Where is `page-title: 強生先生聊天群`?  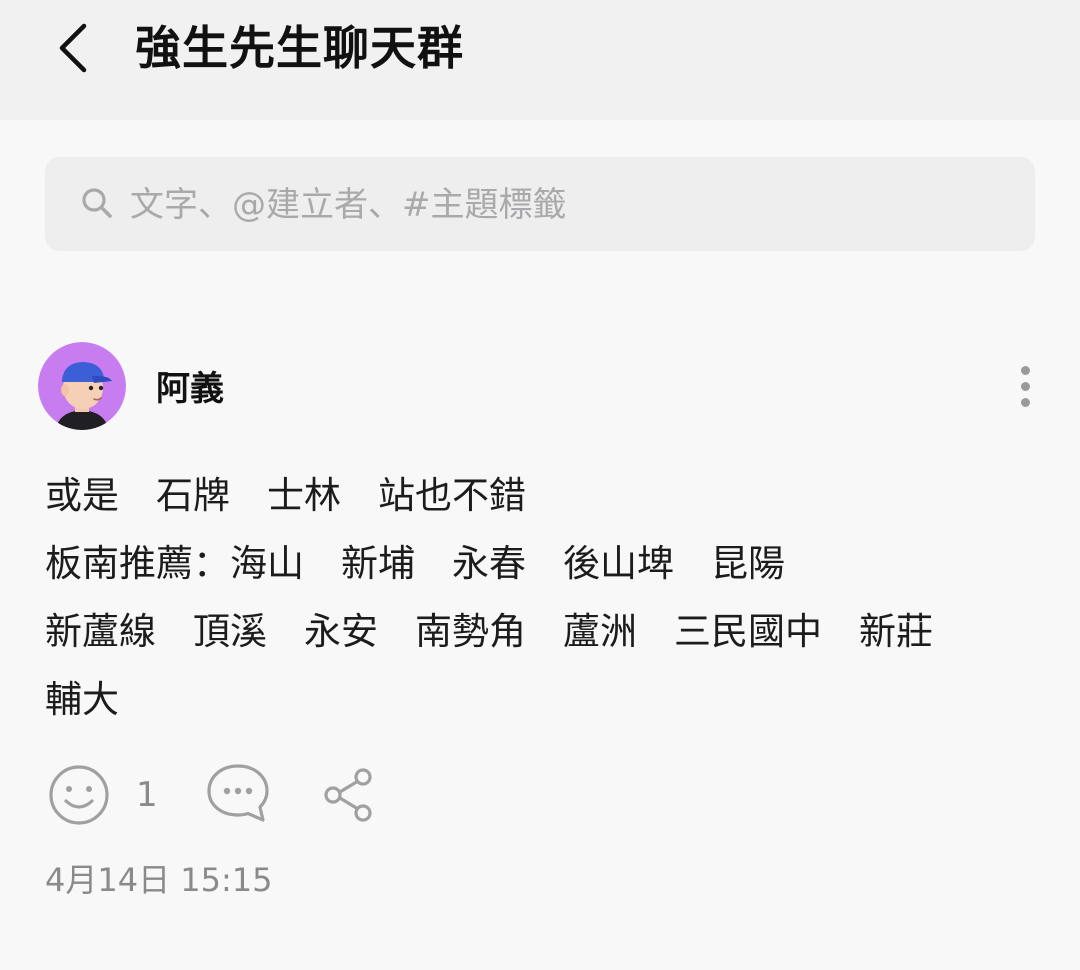 page-title: 強生先生聊天群 is located at coordinates (299, 48).